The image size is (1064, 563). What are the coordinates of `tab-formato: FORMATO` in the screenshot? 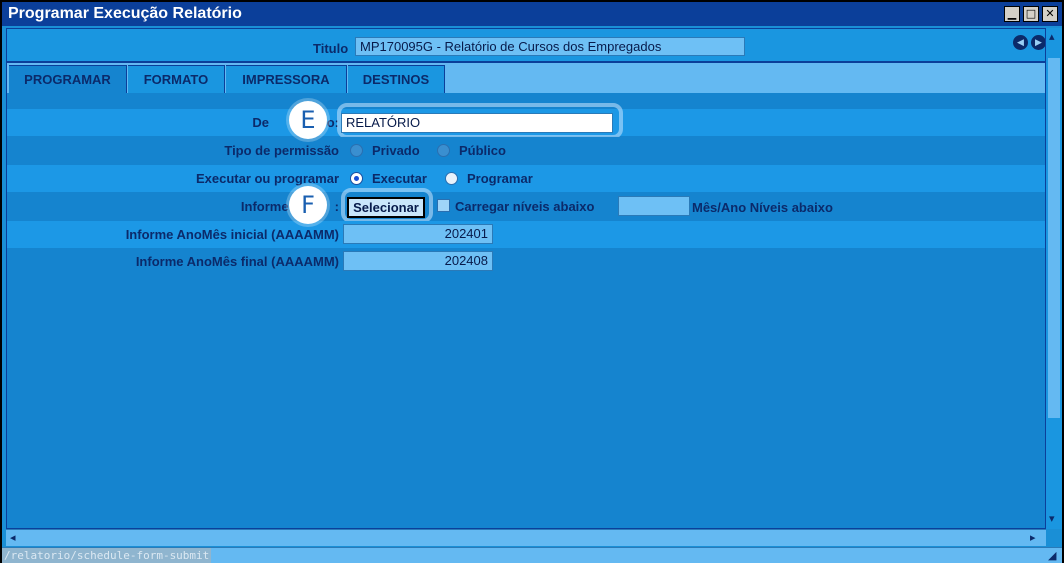 It's located at (176, 79).